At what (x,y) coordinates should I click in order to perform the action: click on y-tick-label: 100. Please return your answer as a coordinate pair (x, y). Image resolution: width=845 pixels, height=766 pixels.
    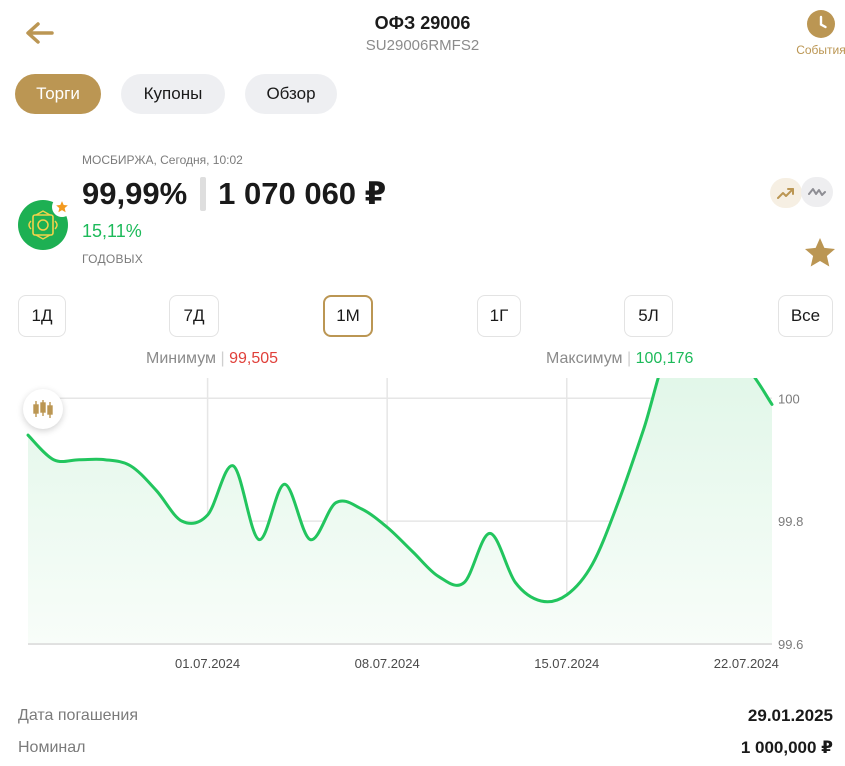
    Looking at the image, I should click on (789, 398).